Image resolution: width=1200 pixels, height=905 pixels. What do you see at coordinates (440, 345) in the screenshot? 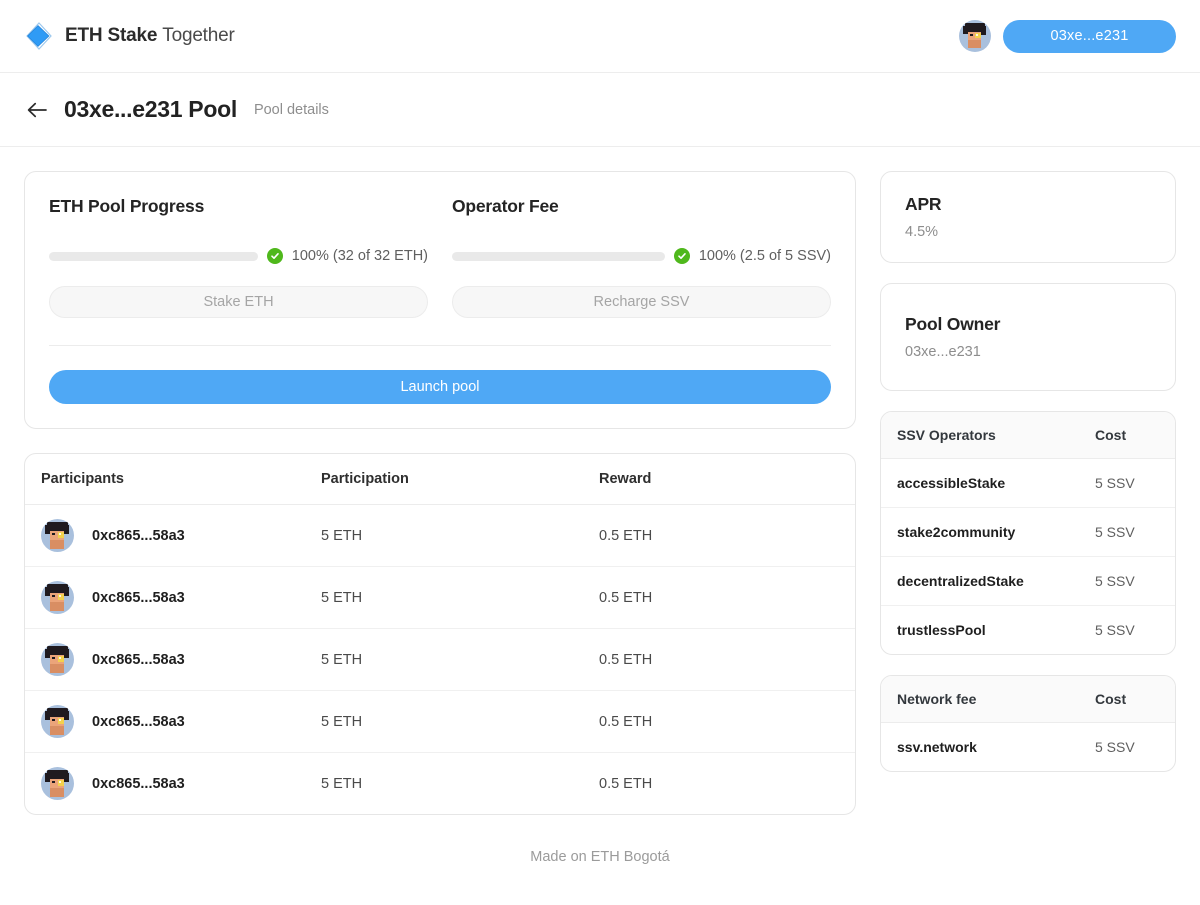
I see `card-divider` at bounding box center [440, 345].